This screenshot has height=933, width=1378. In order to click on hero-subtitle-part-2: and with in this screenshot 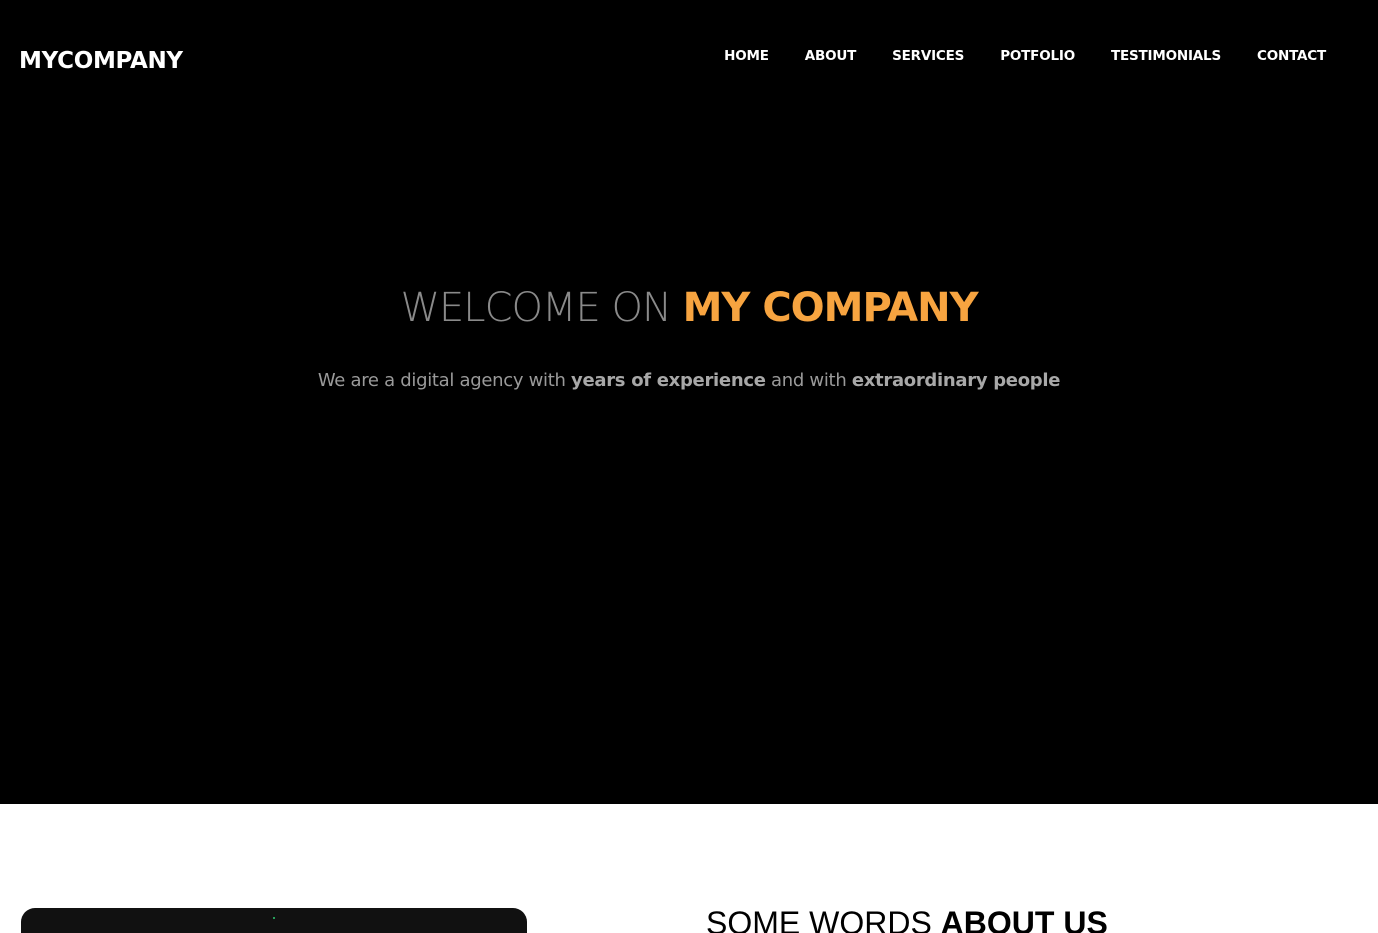, I will do `click(808, 380)`.